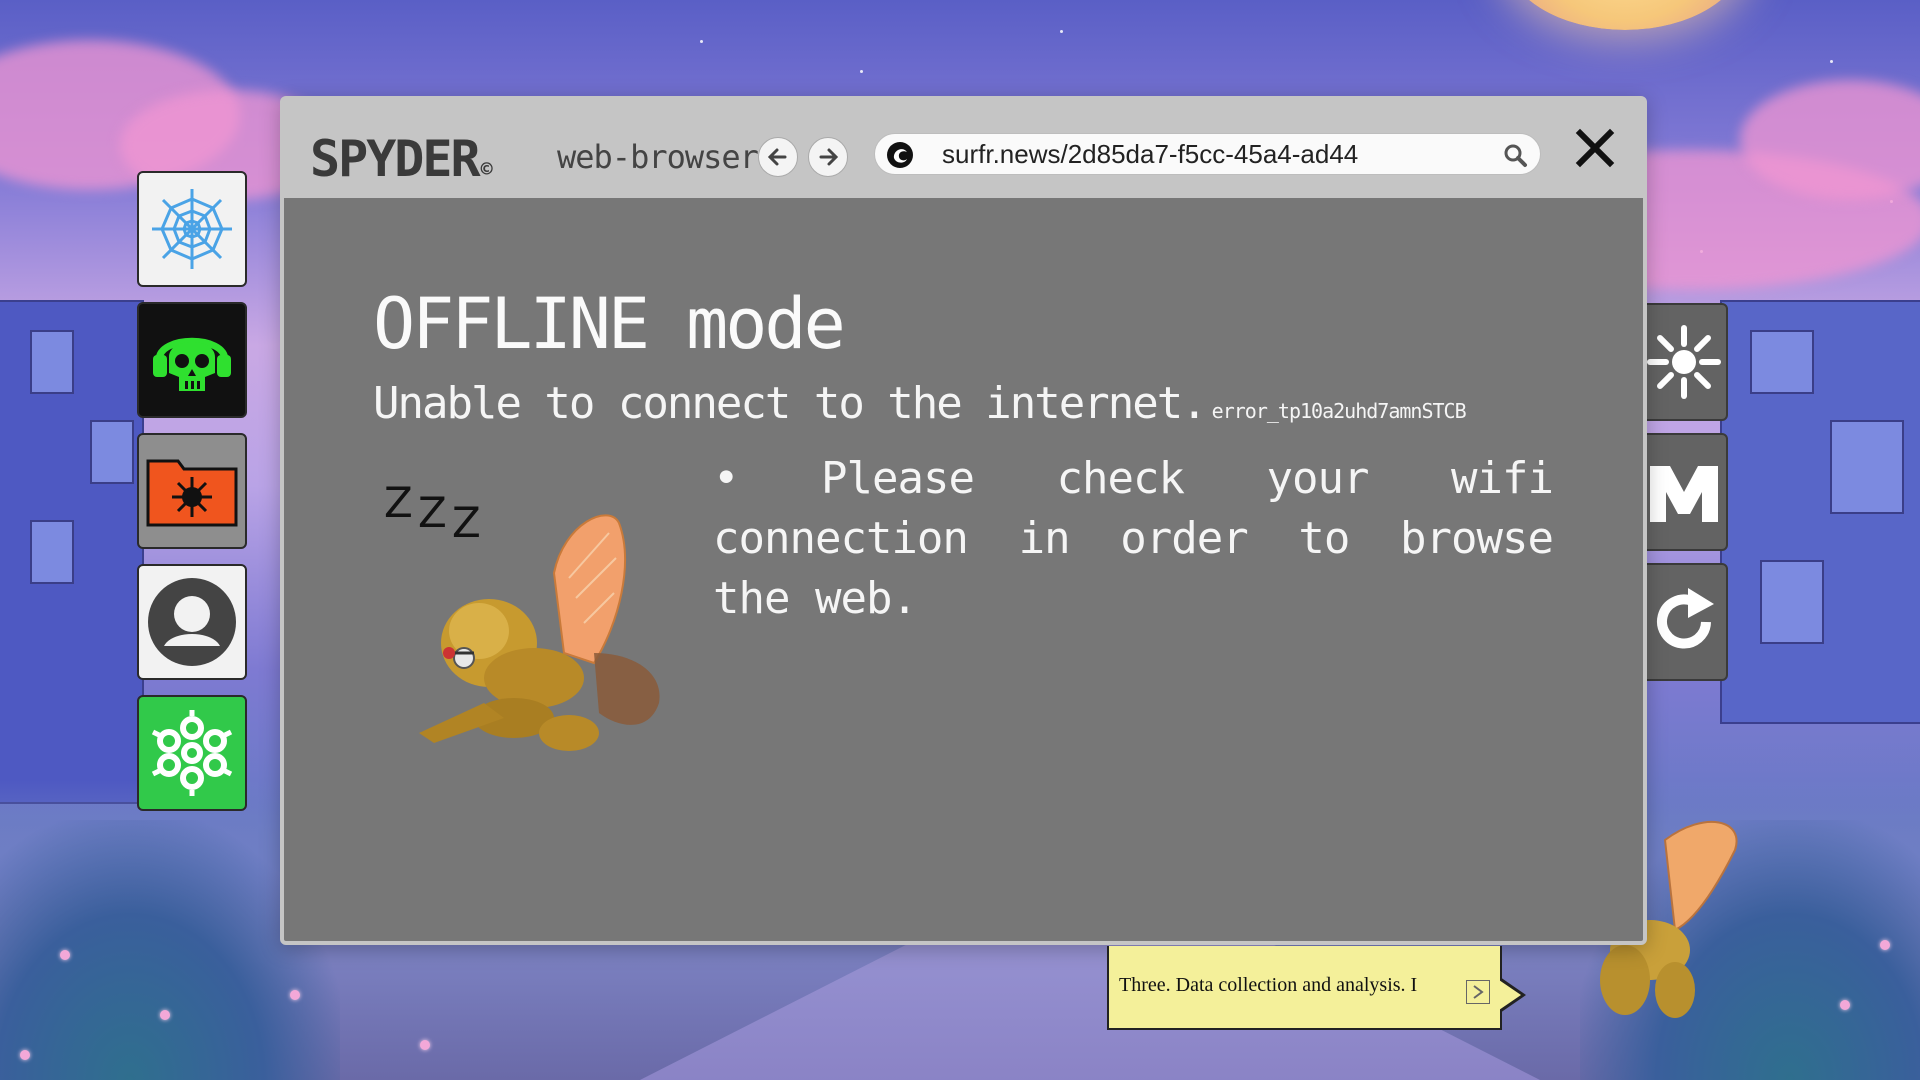  I want to click on offline-title: OFFLINE mode, so click(609, 324).